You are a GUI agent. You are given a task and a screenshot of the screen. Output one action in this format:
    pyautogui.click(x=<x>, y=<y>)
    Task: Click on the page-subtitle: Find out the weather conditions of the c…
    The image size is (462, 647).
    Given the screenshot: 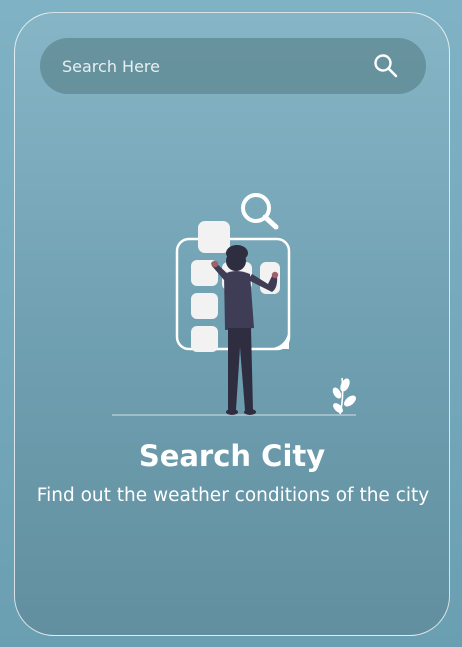 What is the action you would take?
    pyautogui.click(x=233, y=495)
    